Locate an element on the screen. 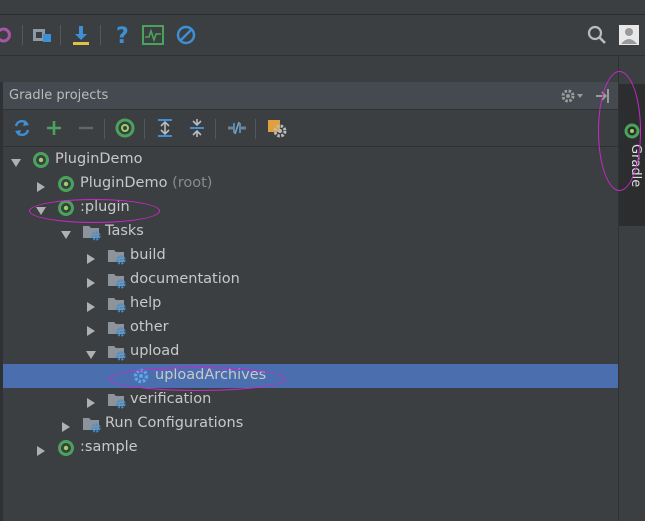 The height and width of the screenshot is (521, 645). tree-item-label: upload is located at coordinates (154, 351).